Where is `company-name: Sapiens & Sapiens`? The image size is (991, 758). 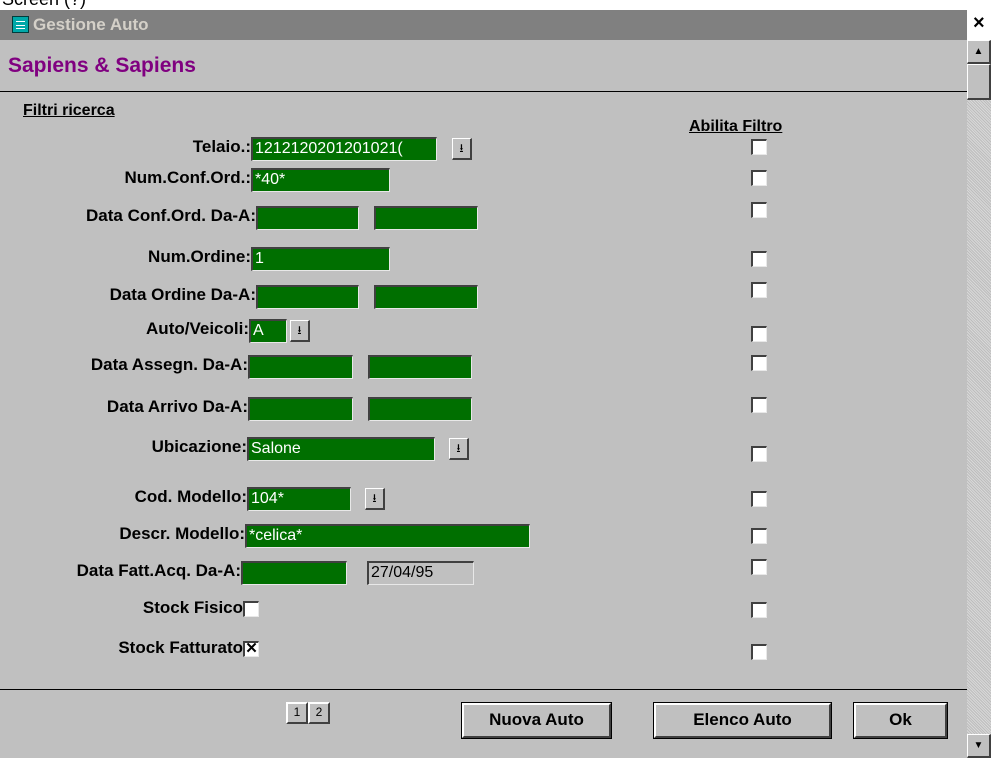
company-name: Sapiens & Sapiens is located at coordinates (102, 65).